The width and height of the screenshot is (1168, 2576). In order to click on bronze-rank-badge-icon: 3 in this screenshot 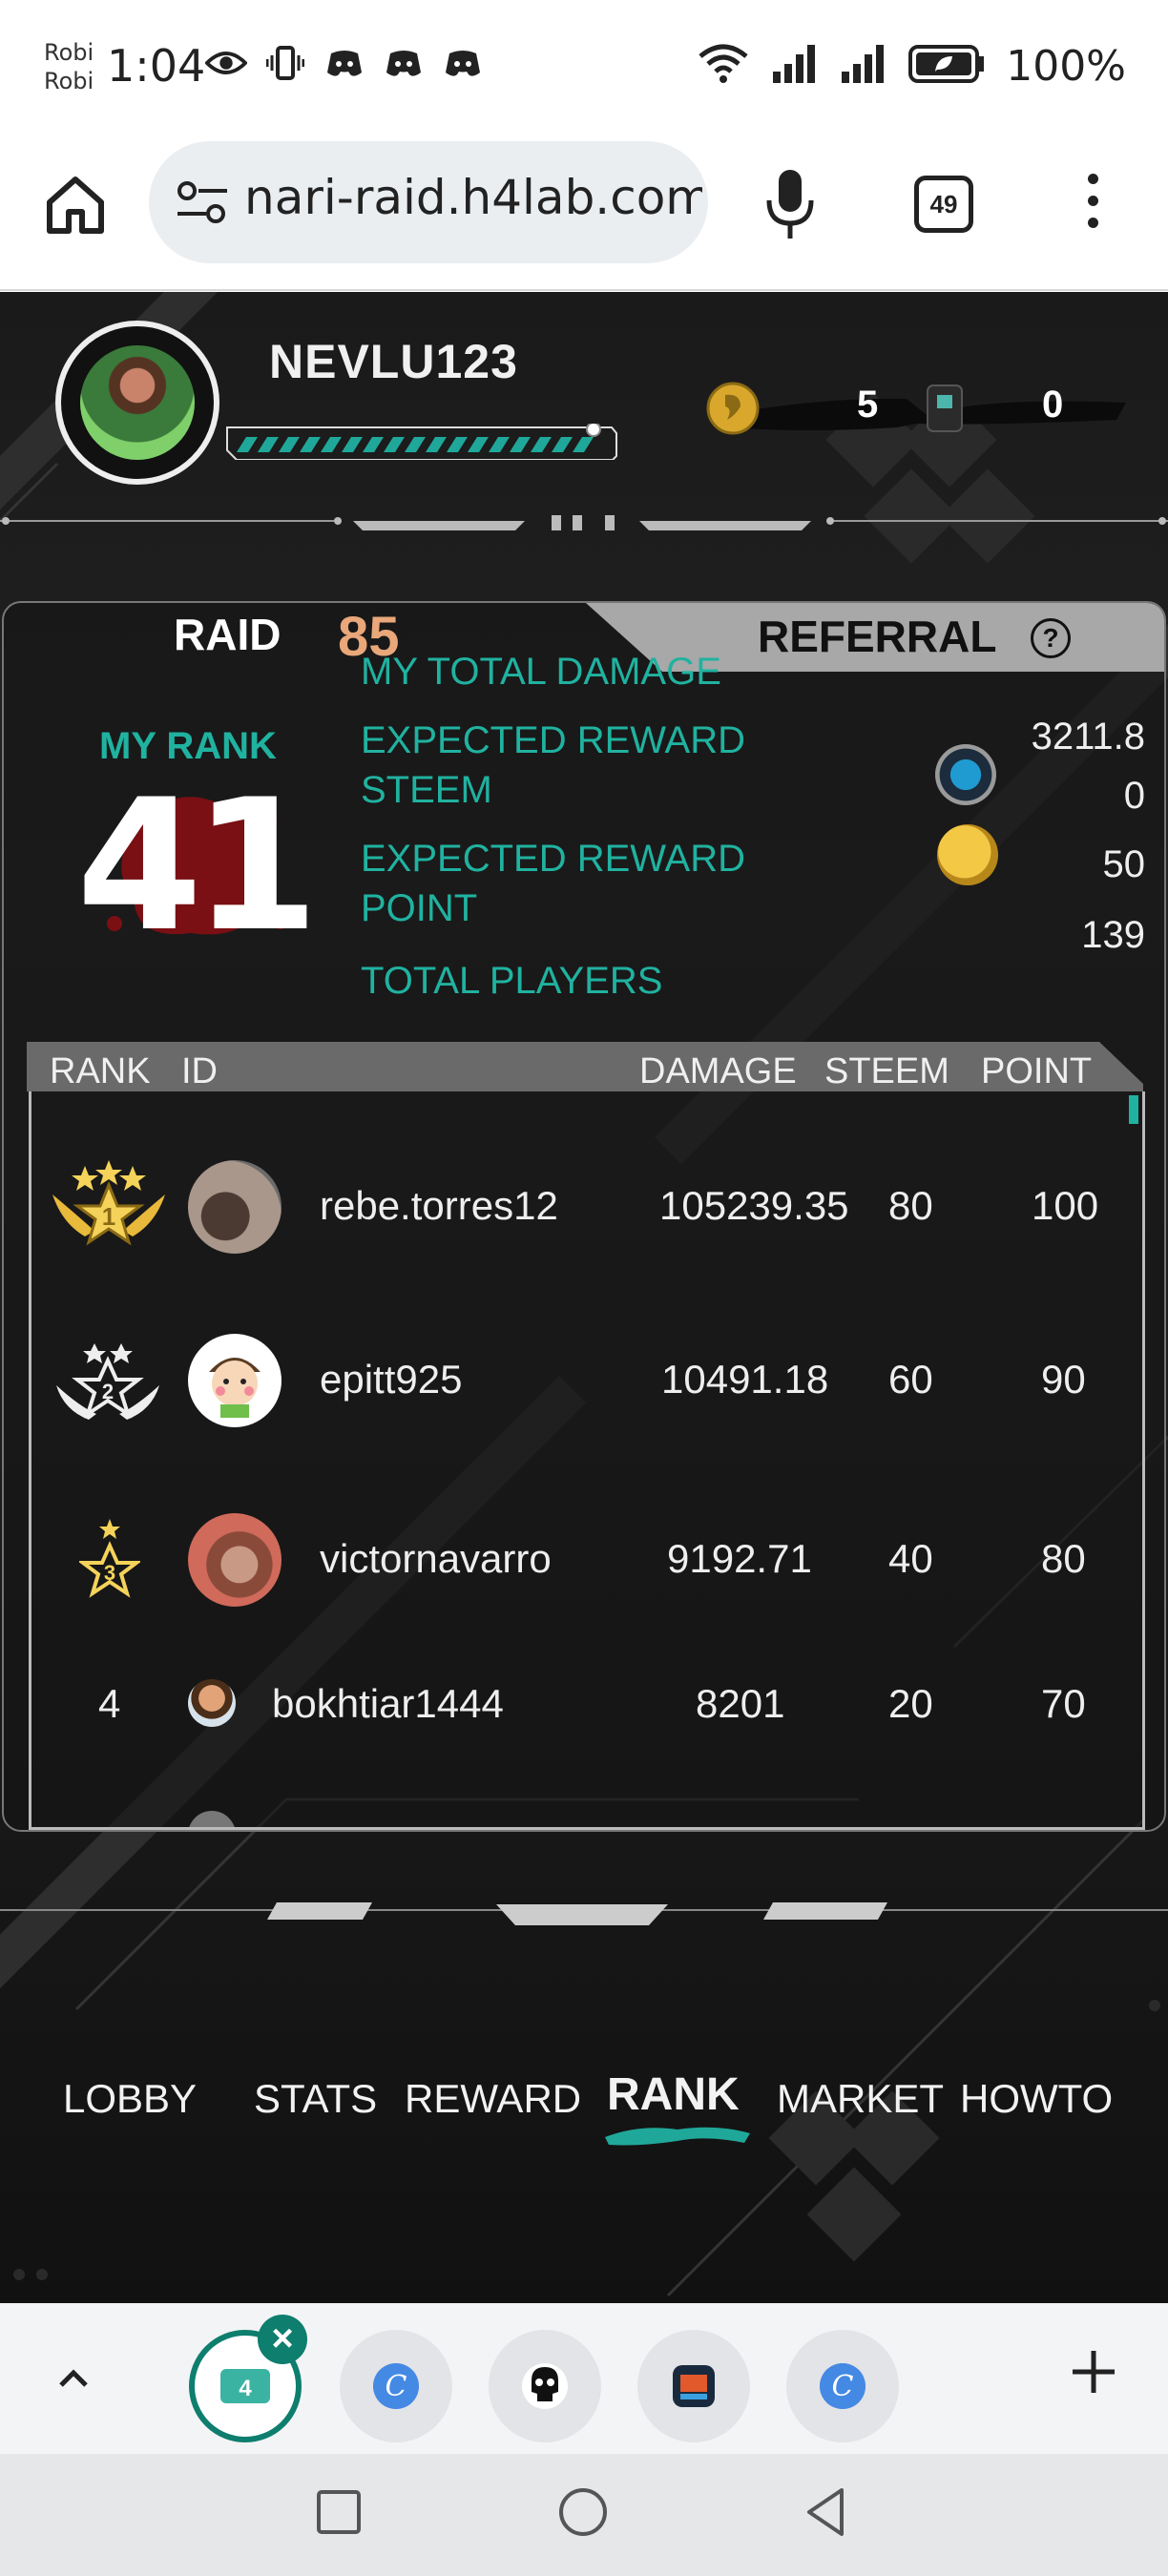, I will do `click(109, 1558)`.